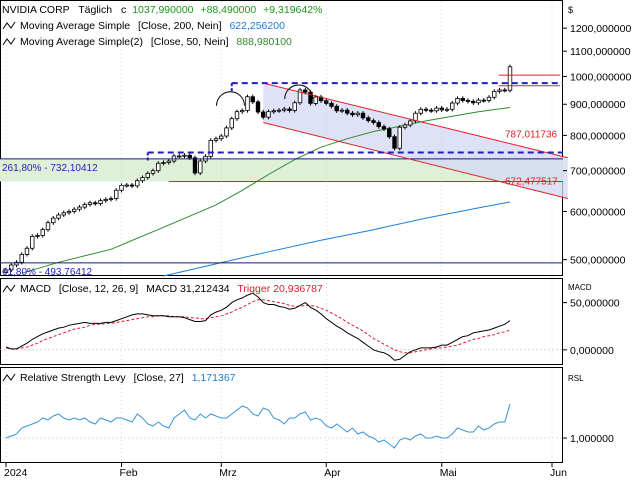  Describe the element at coordinates (576, 378) in the screenshot. I see `rsl-axis-title: RSL` at that location.